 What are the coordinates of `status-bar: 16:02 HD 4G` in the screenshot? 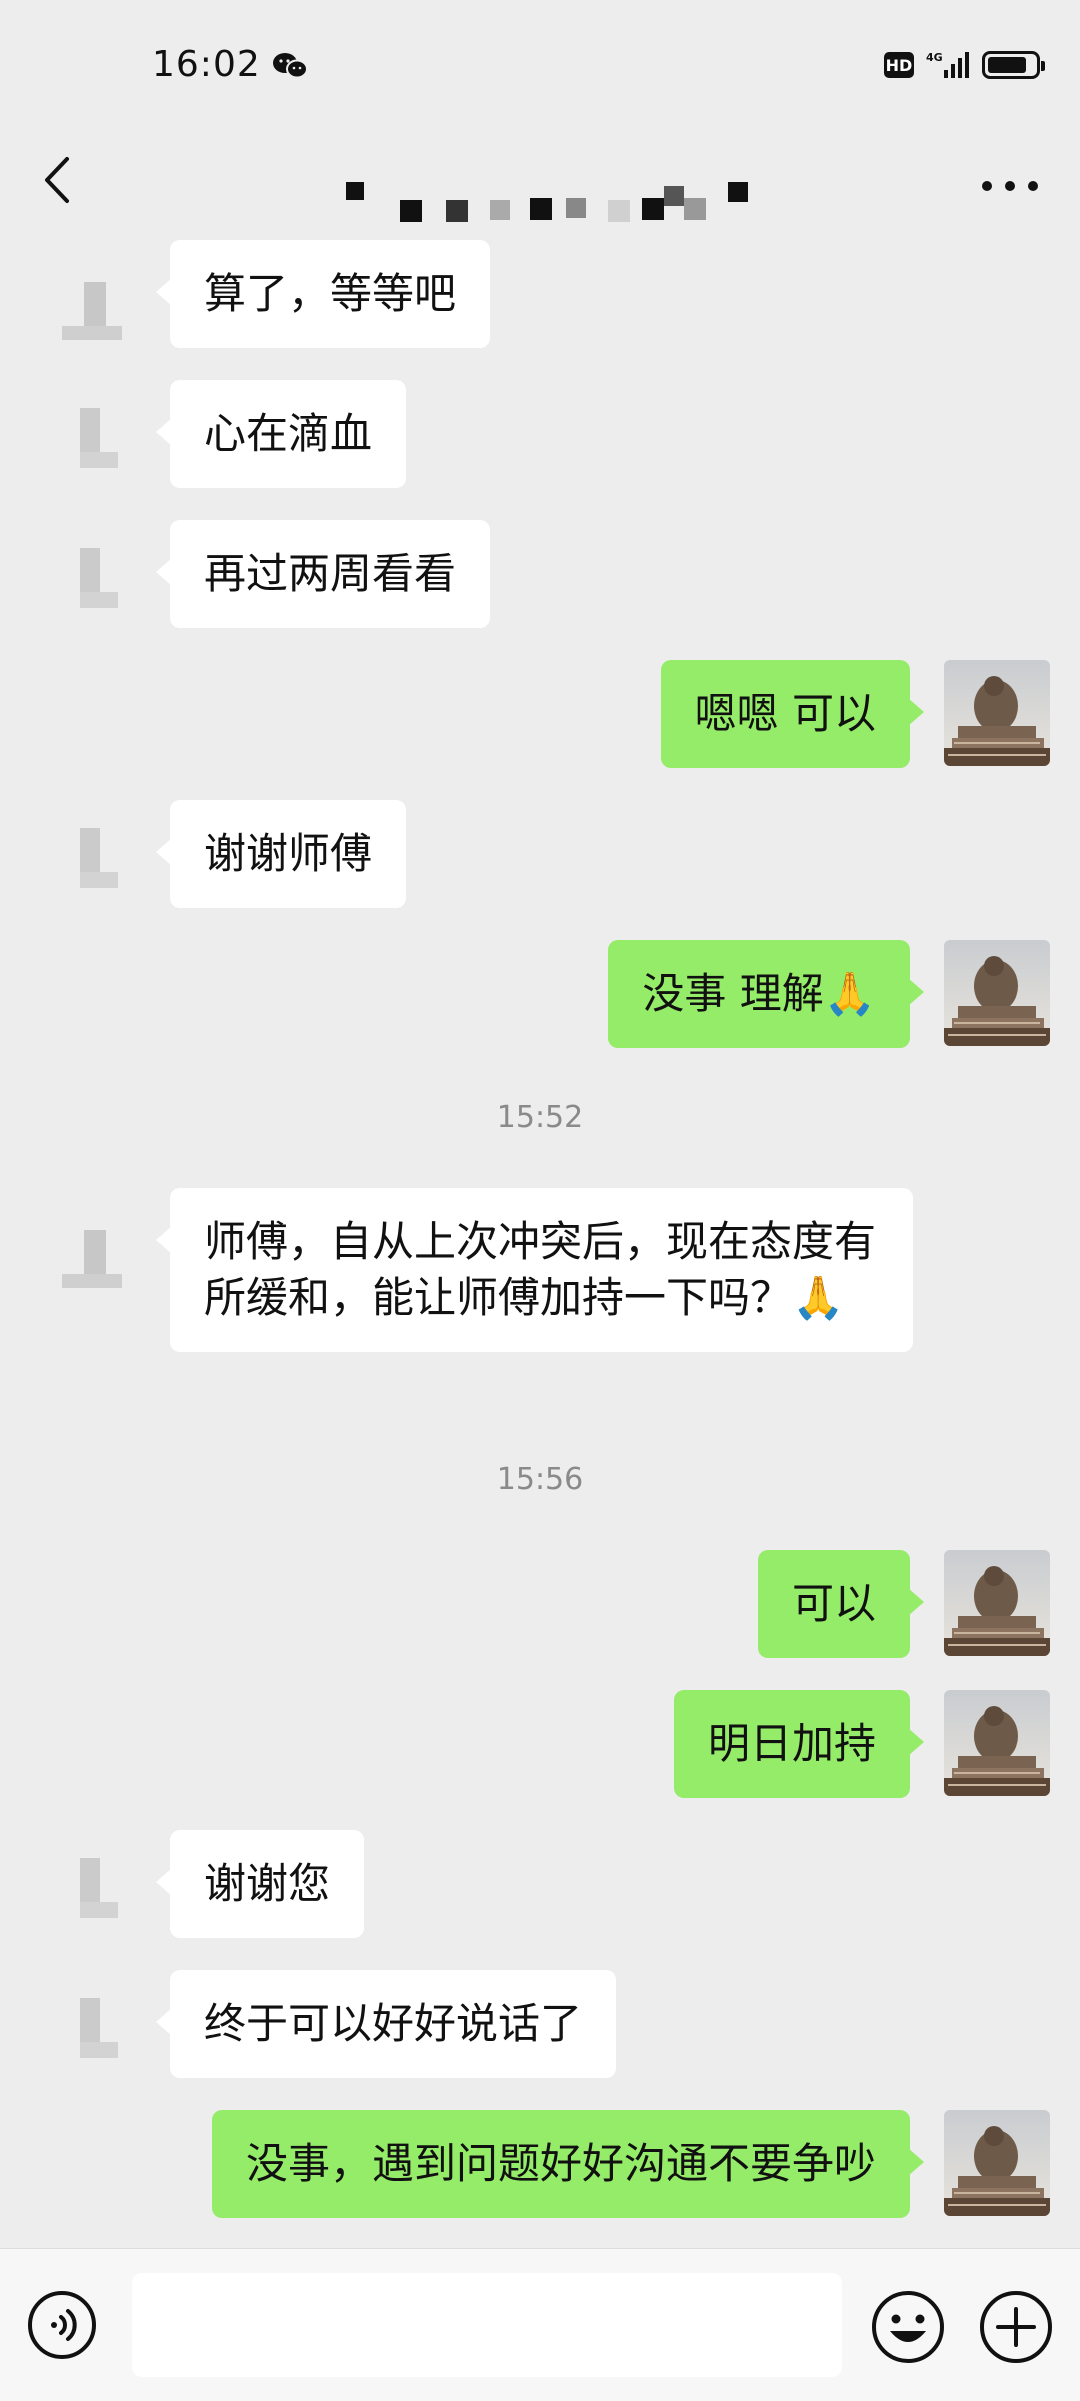 It's located at (540, 68).